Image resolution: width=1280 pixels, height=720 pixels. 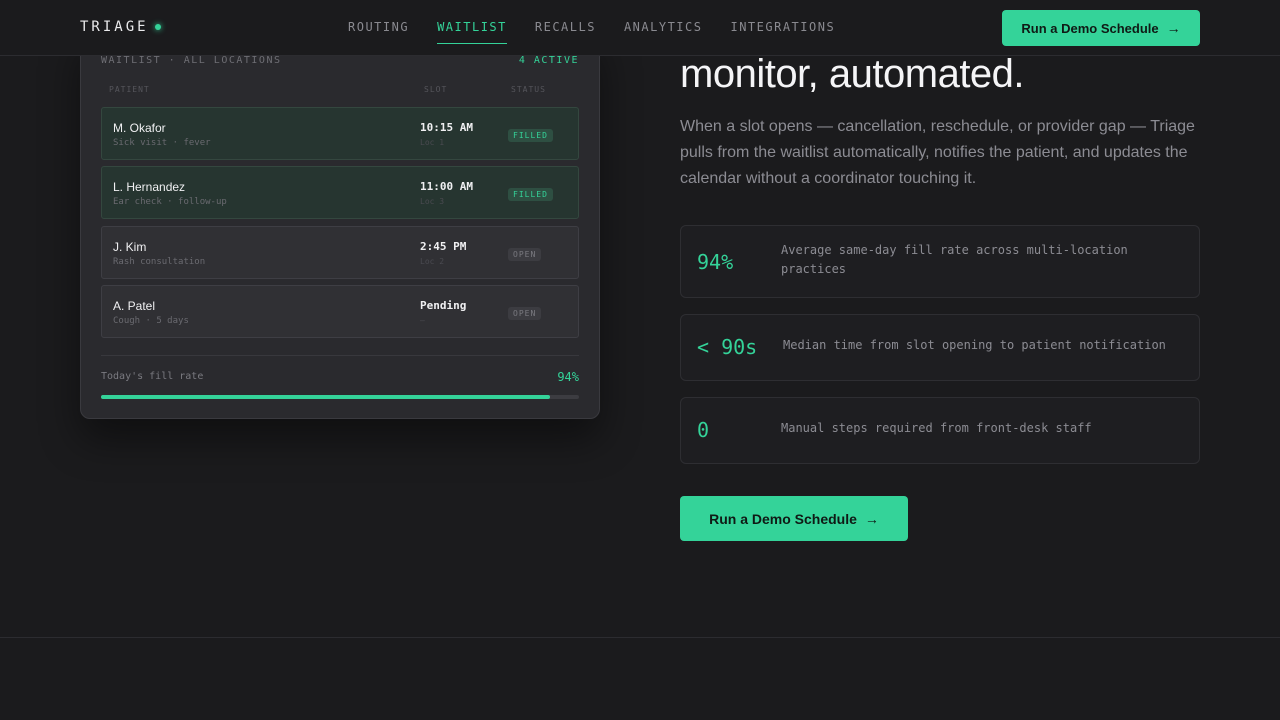 I want to click on nav-link-waitlist: WAITLIST, so click(x=472, y=28).